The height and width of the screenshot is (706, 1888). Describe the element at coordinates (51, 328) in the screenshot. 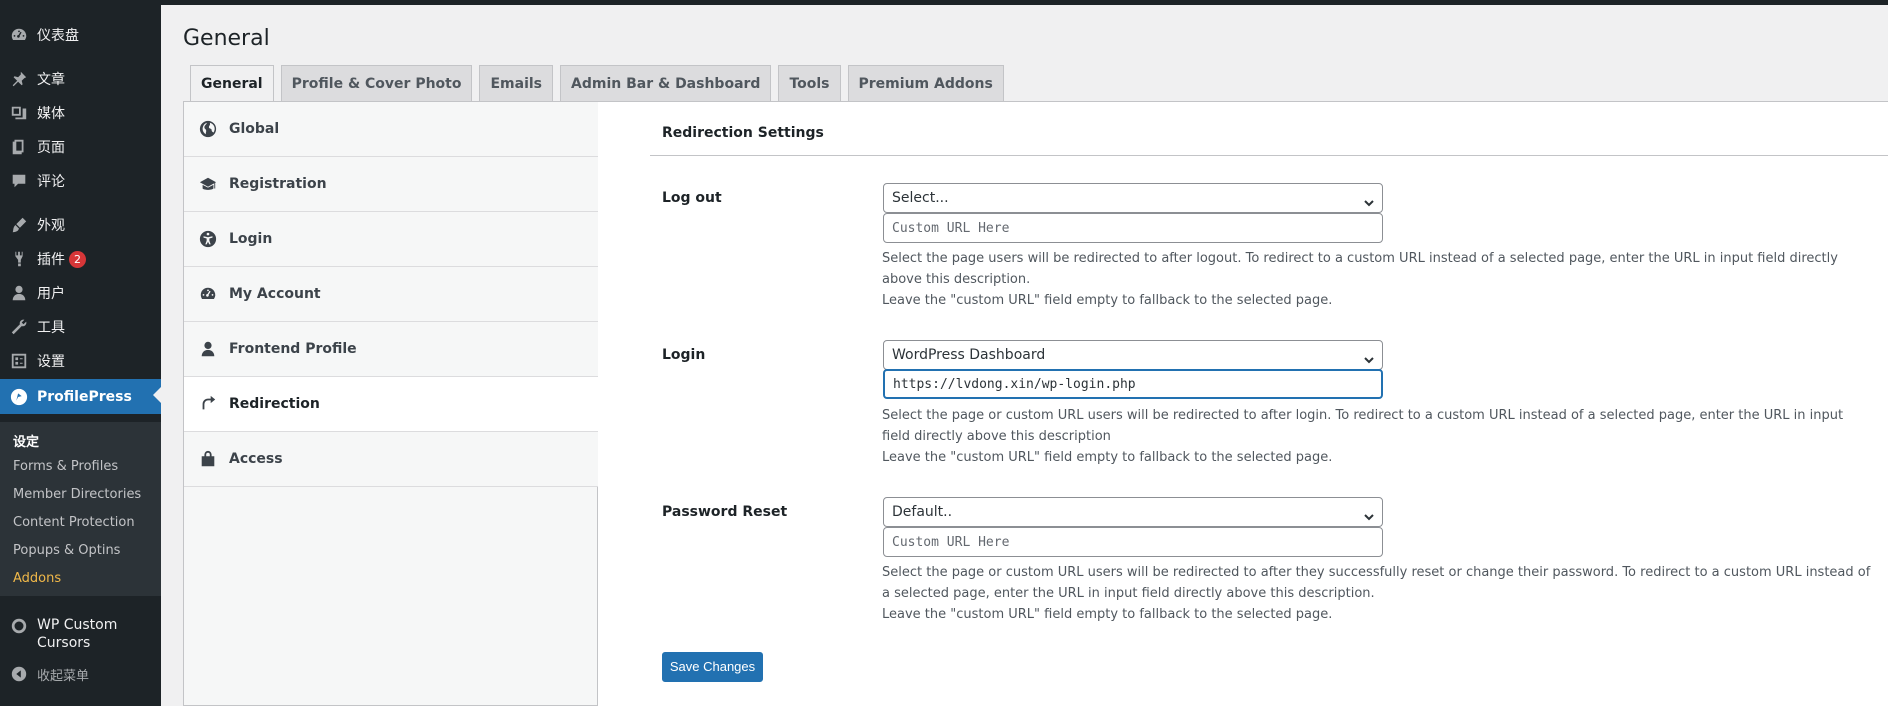

I see `sidebar-item-label: 工具` at that location.